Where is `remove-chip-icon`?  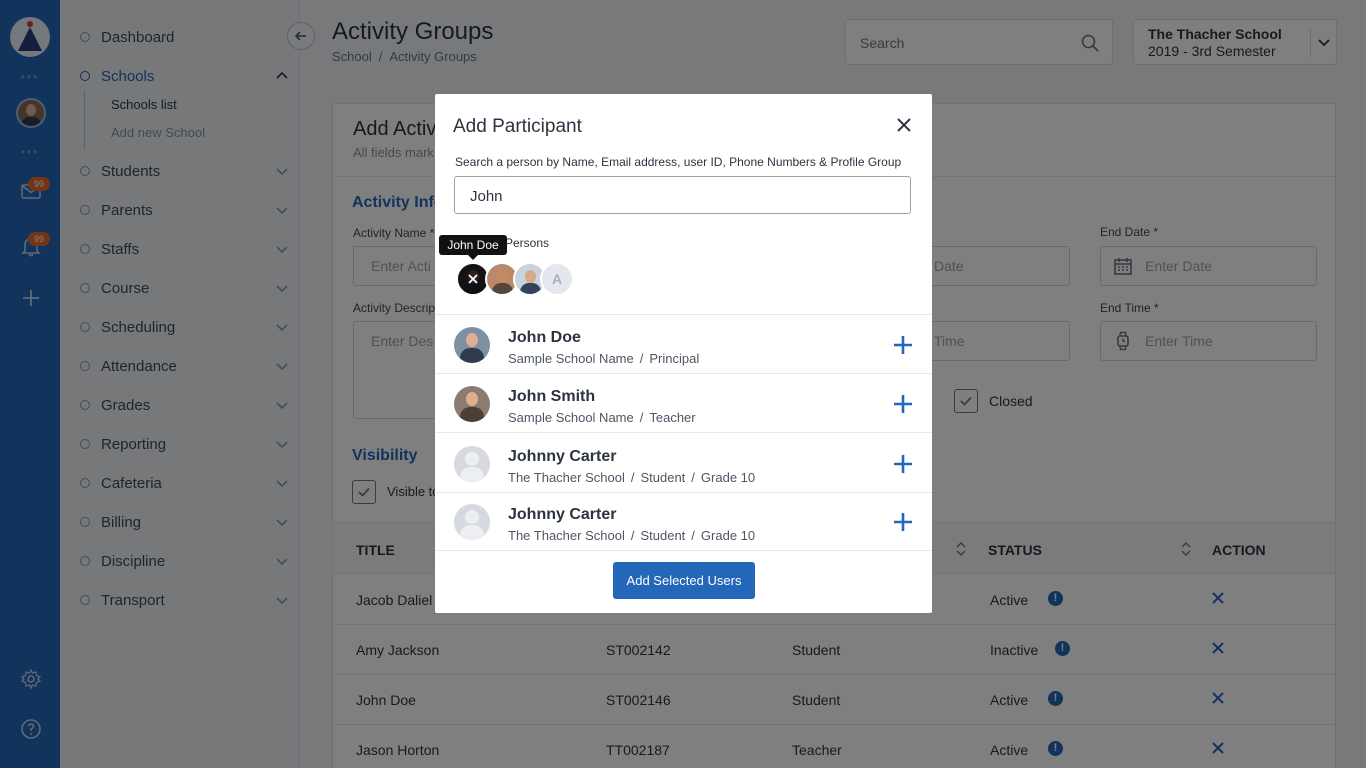
remove-chip-icon is located at coordinates (473, 279).